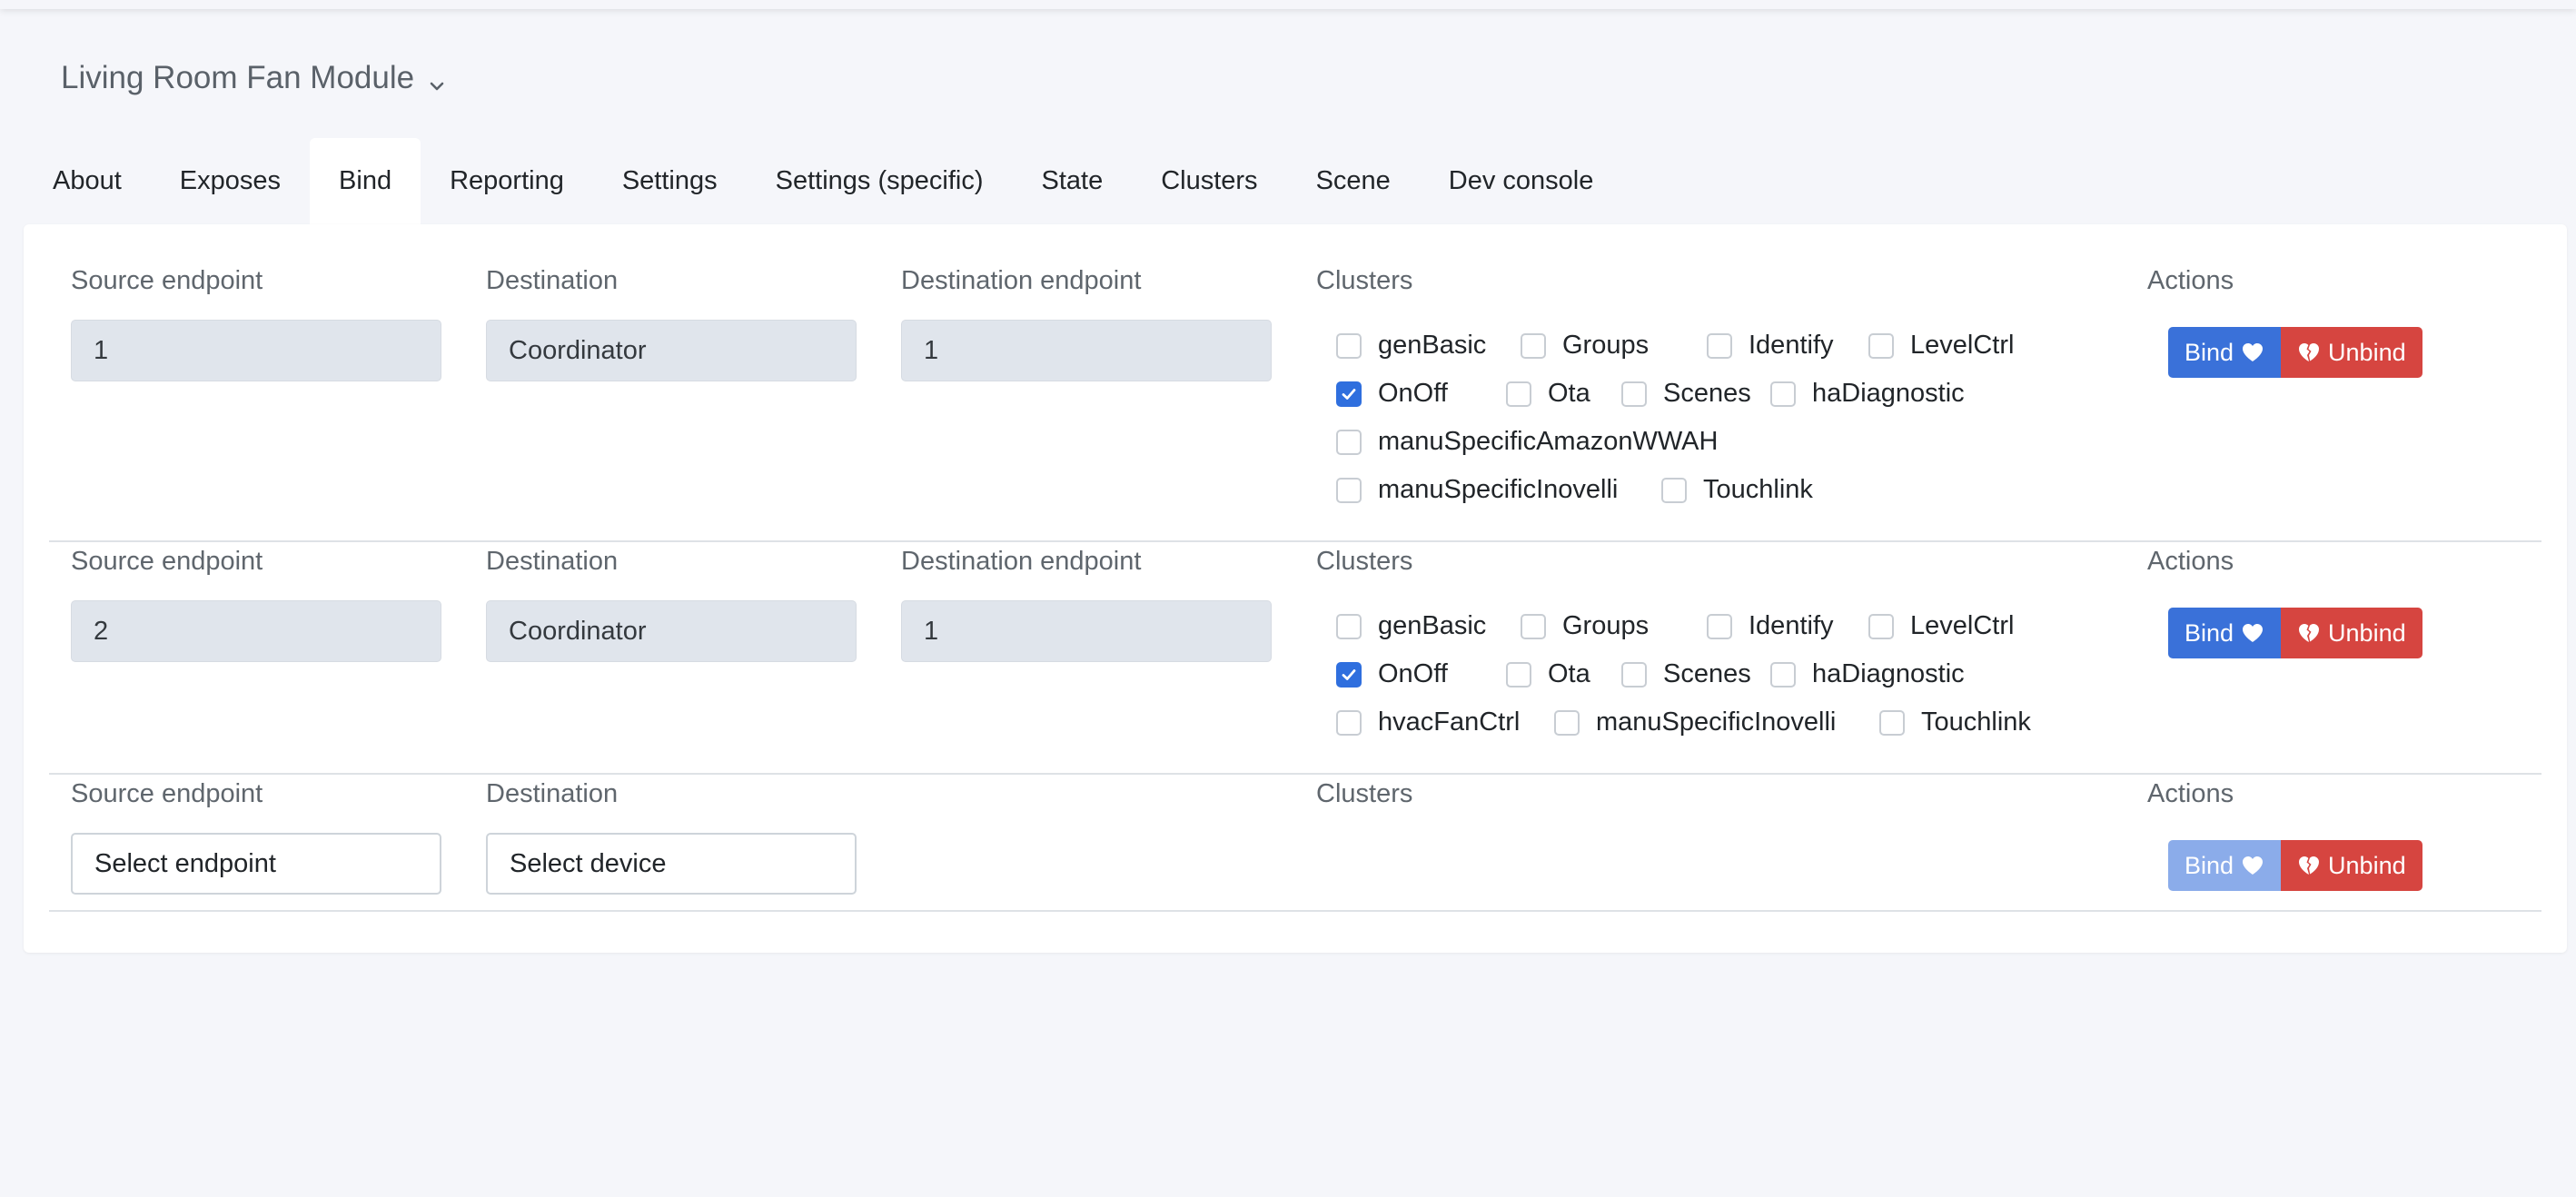  I want to click on source-endpoint-select: Select endpoint, so click(256, 864).